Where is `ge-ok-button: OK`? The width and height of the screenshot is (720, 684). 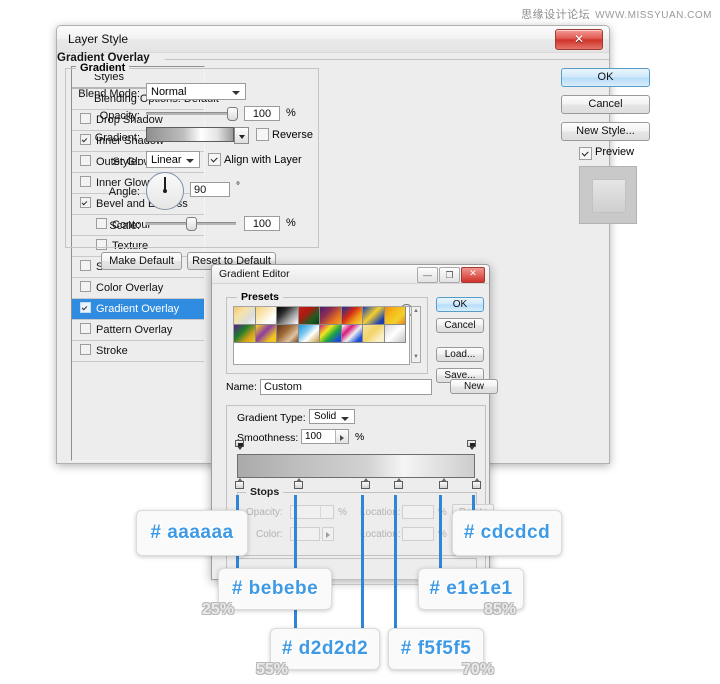
ge-ok-button: OK is located at coordinates (460, 304).